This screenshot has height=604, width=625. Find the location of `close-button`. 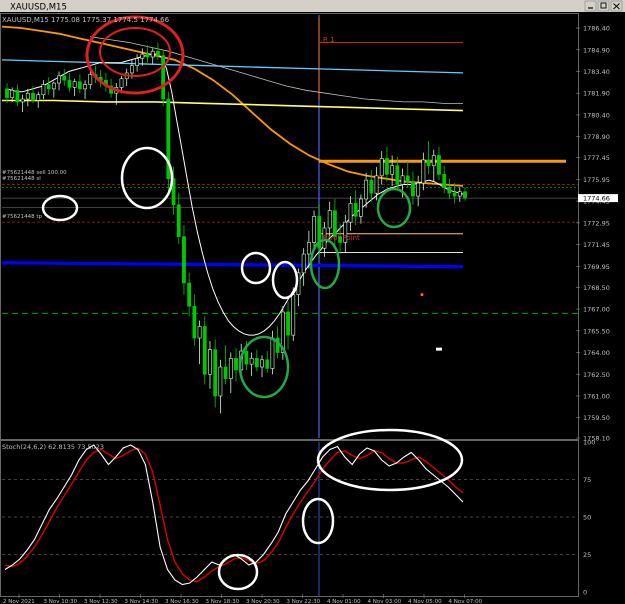

close-button is located at coordinates (616, 6).